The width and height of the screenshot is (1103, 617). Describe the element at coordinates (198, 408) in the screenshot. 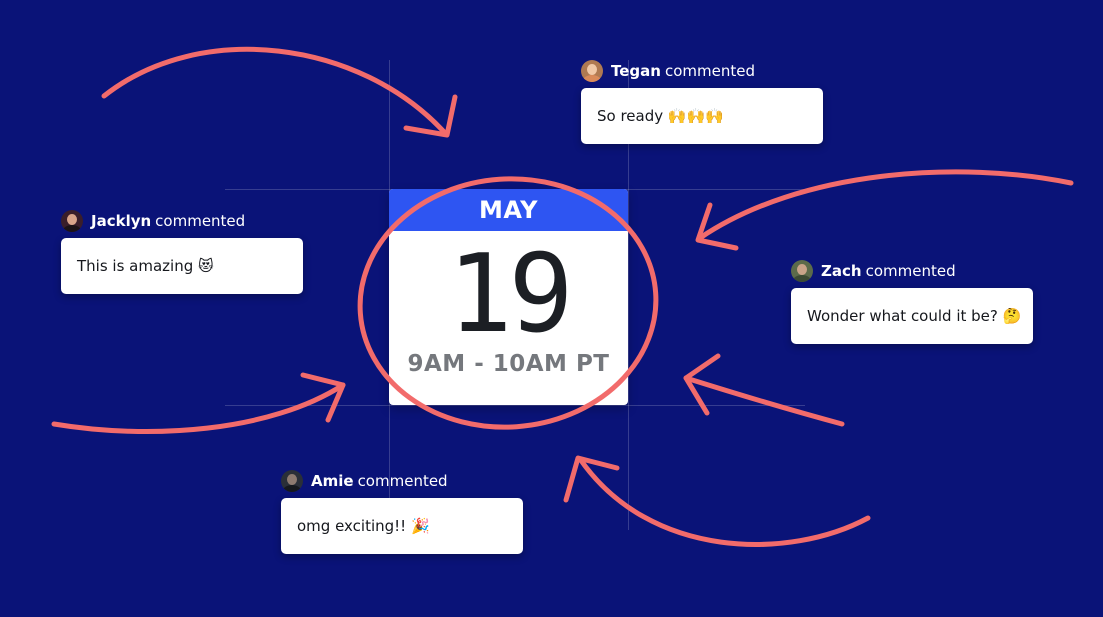

I see `arrow-left-bottom` at that location.